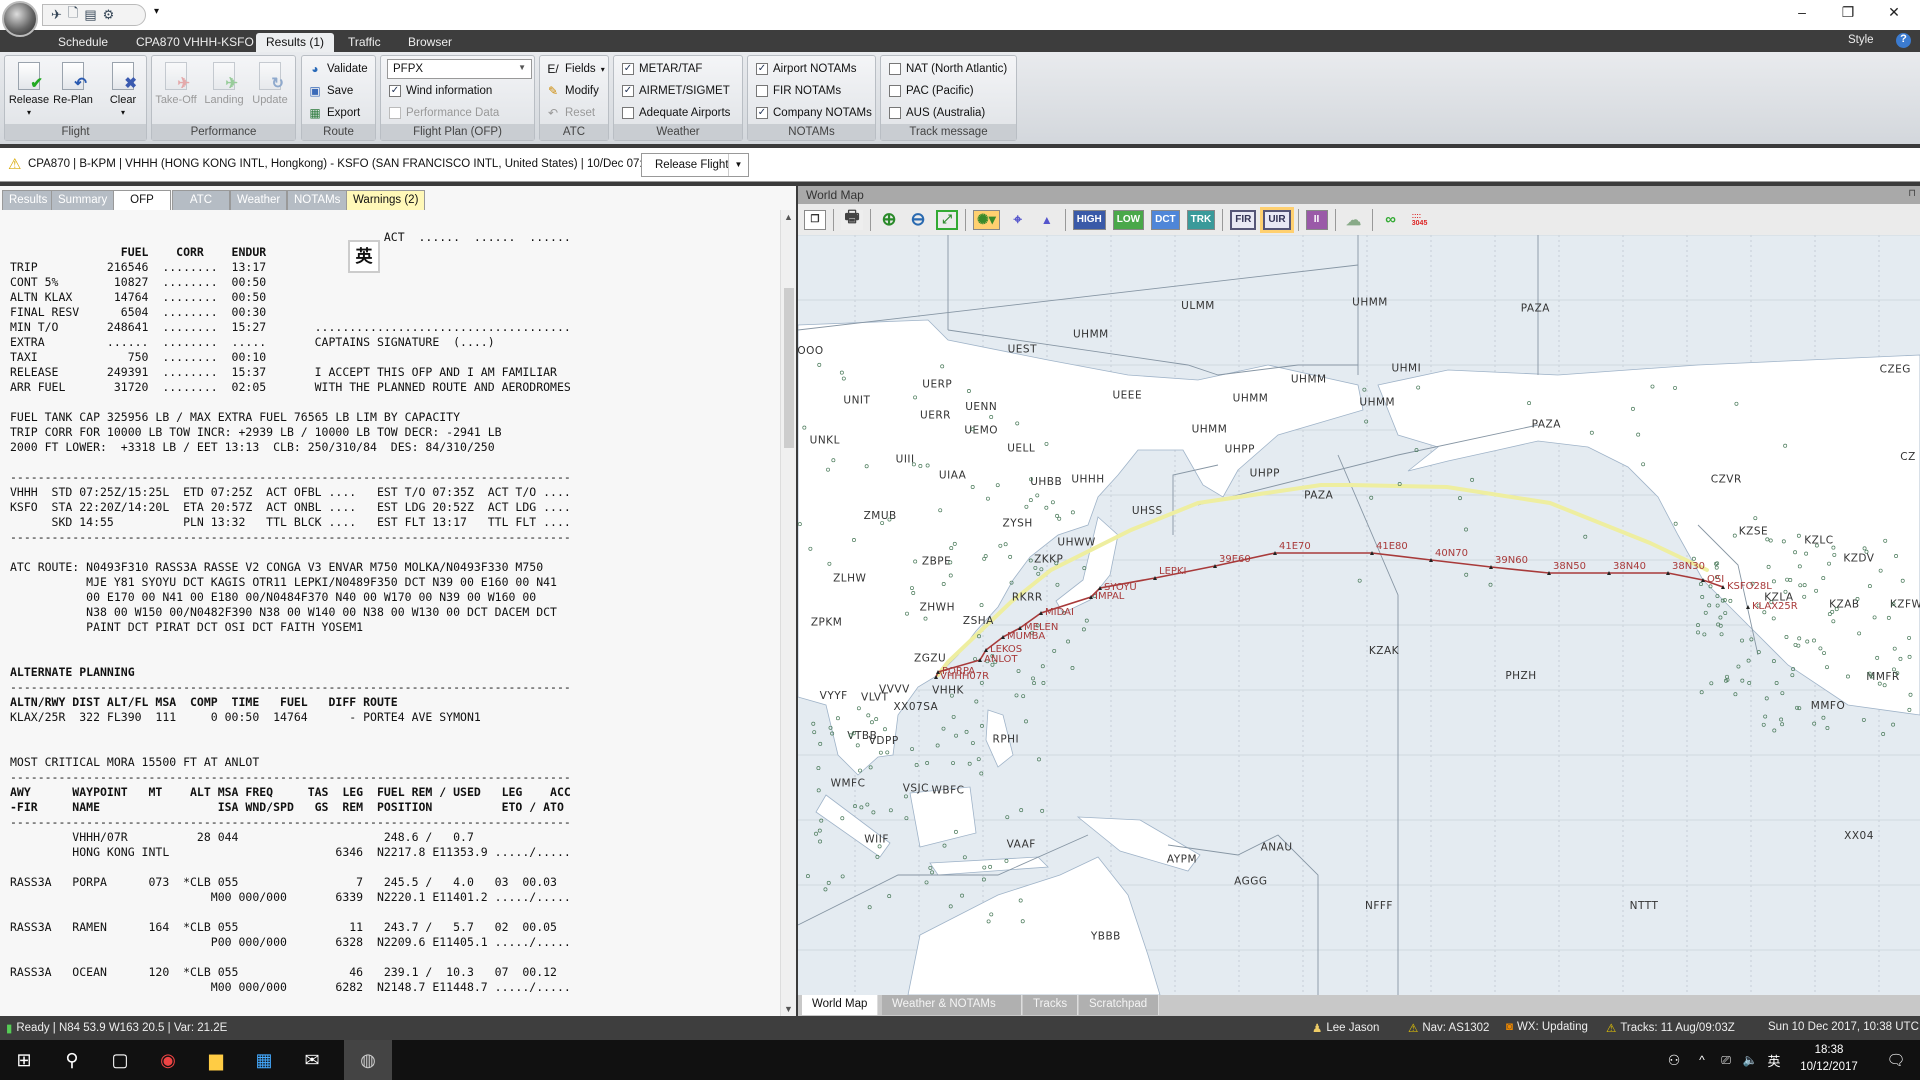 This screenshot has width=1920, height=1080. What do you see at coordinates (1829, 1067) in the screenshot?
I see `clock-date: 10/12/2017` at bounding box center [1829, 1067].